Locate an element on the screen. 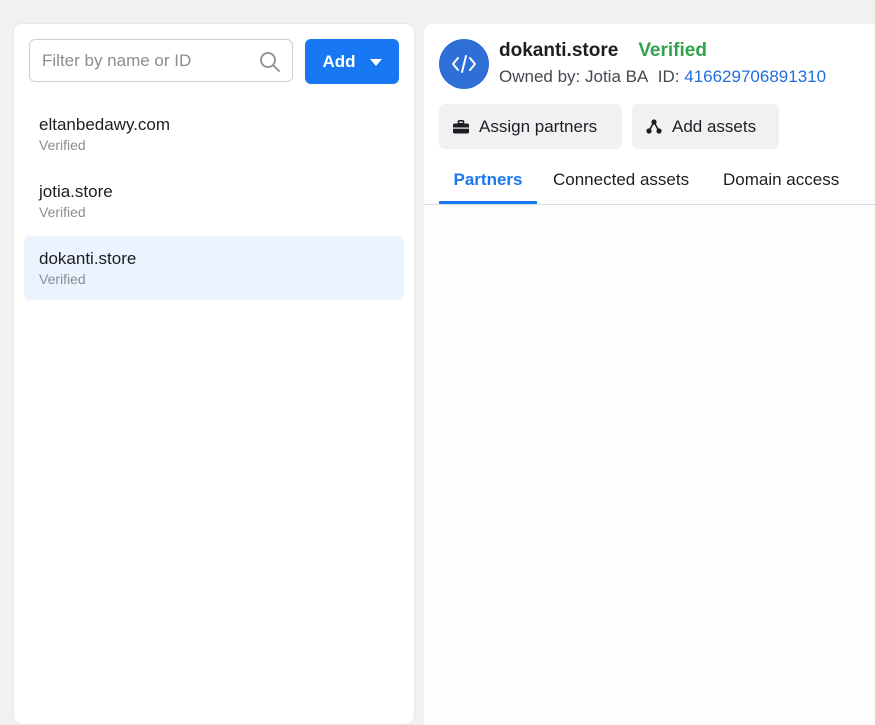 Image resolution: width=875 pixels, height=725 pixels. caret-down-icon is located at coordinates (375, 62).